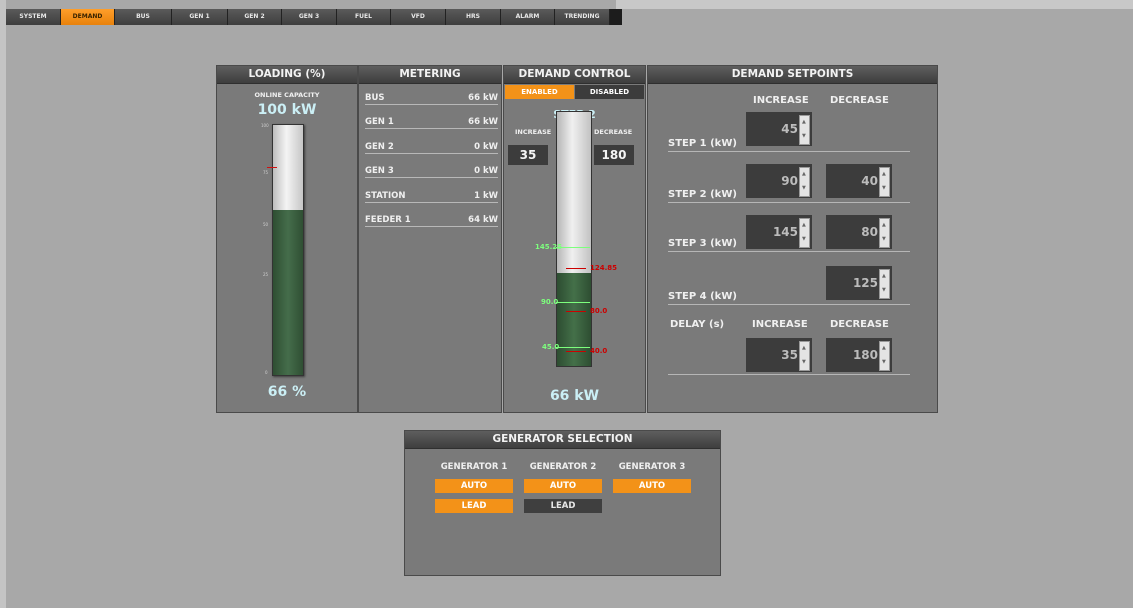 The image size is (1133, 608). Describe the element at coordinates (431, 121) in the screenshot. I see `meter-row-gen-1: GEN 1 66 kW` at that location.